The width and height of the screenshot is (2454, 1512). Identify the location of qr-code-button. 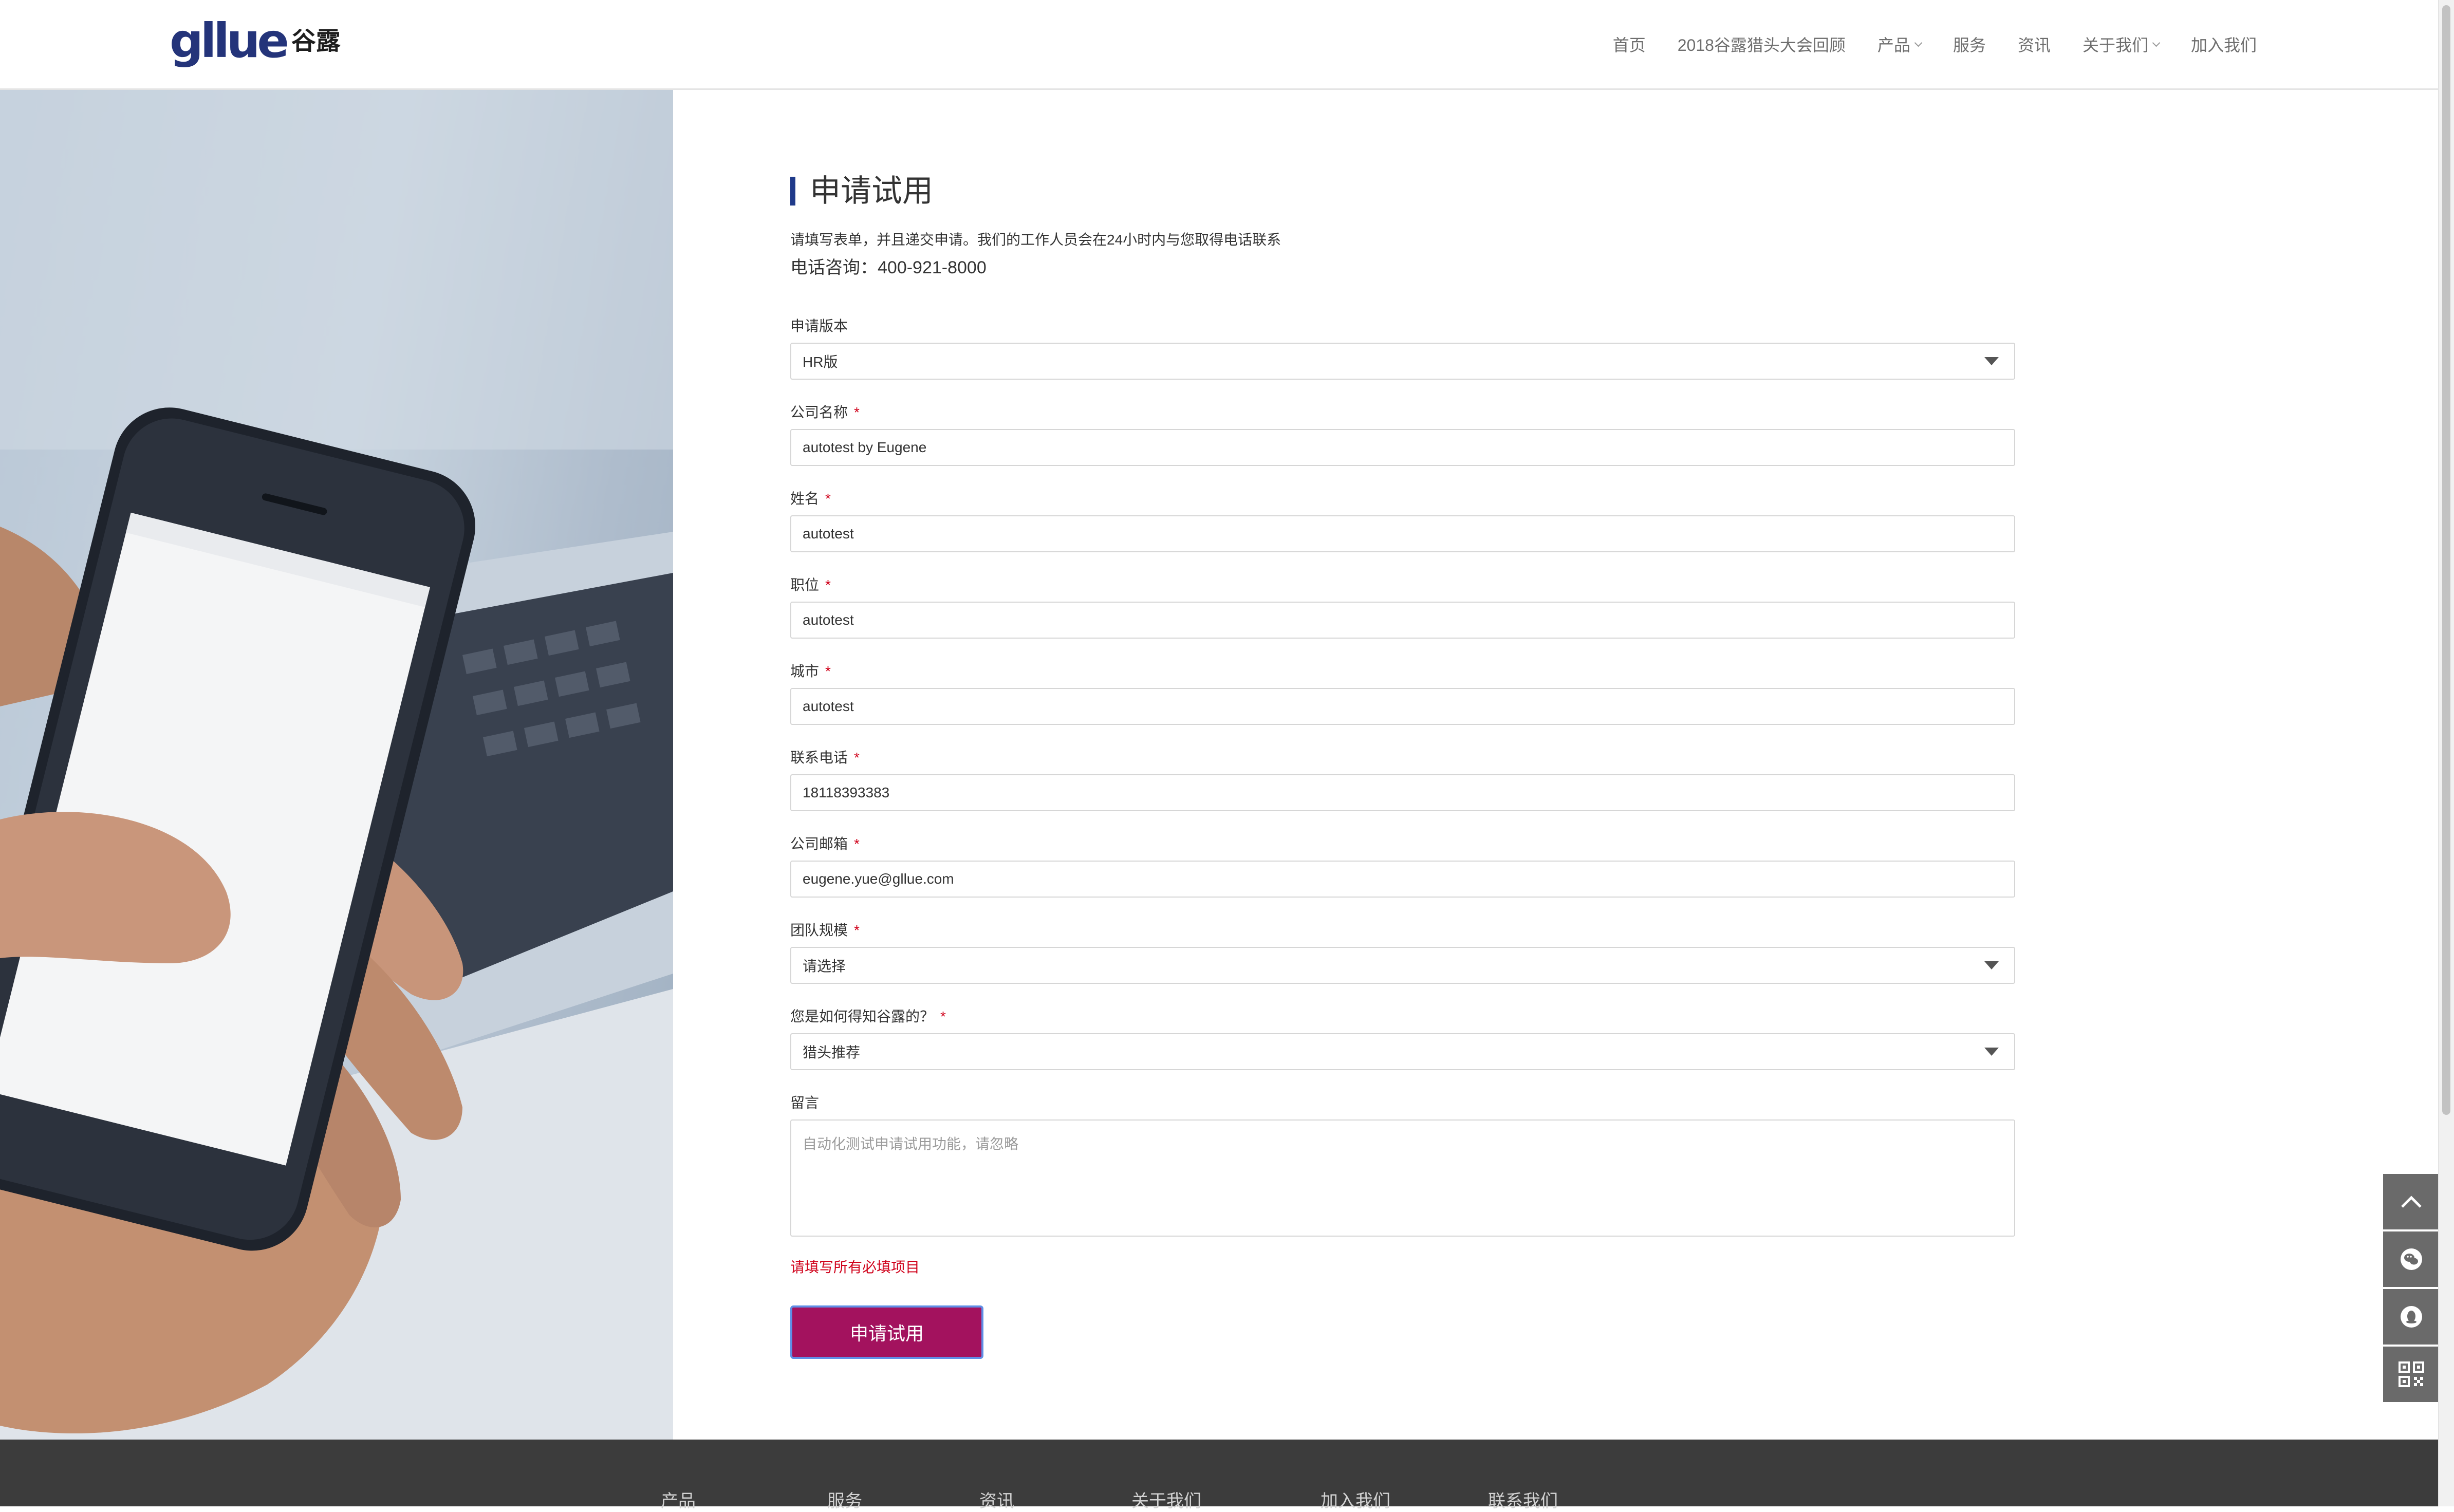
(2411, 1375).